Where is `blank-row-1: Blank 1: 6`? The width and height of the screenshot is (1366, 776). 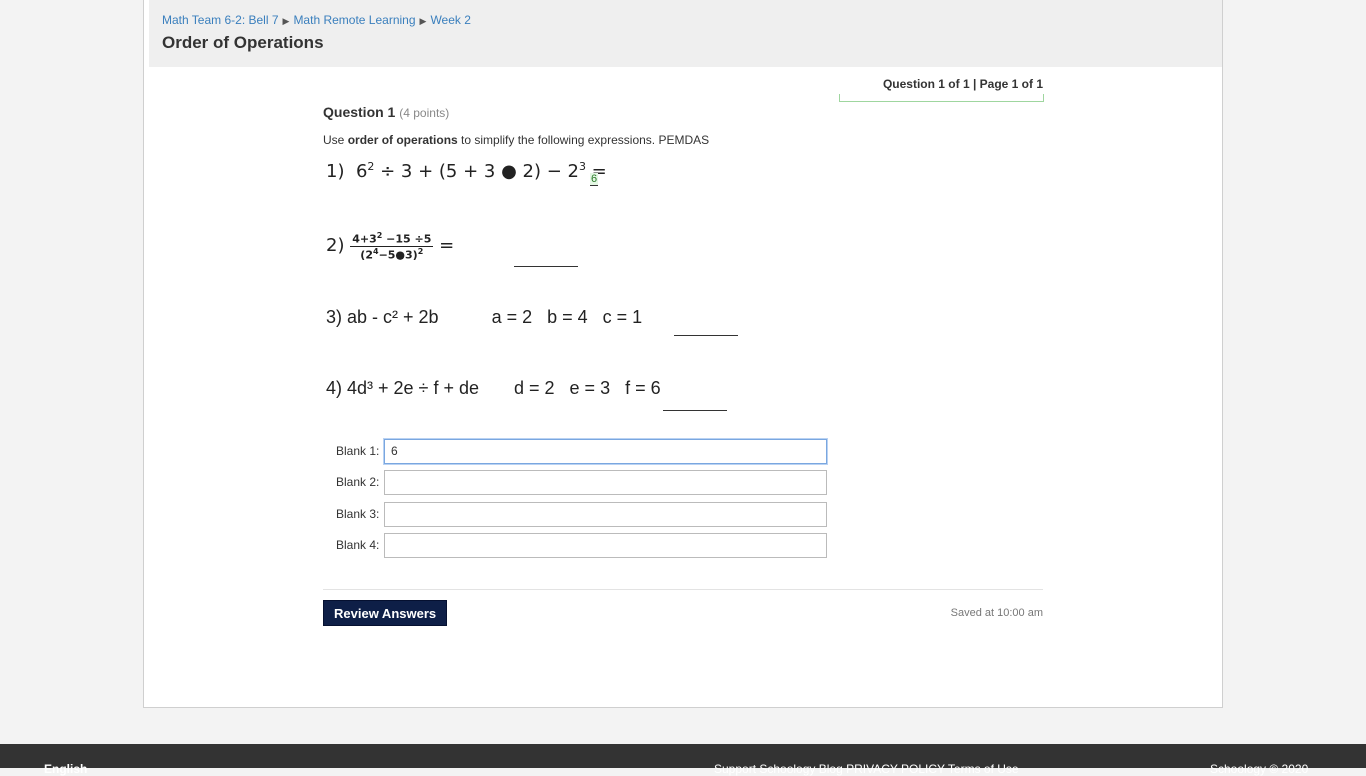 blank-row-1: Blank 1: 6 is located at coordinates (581, 451).